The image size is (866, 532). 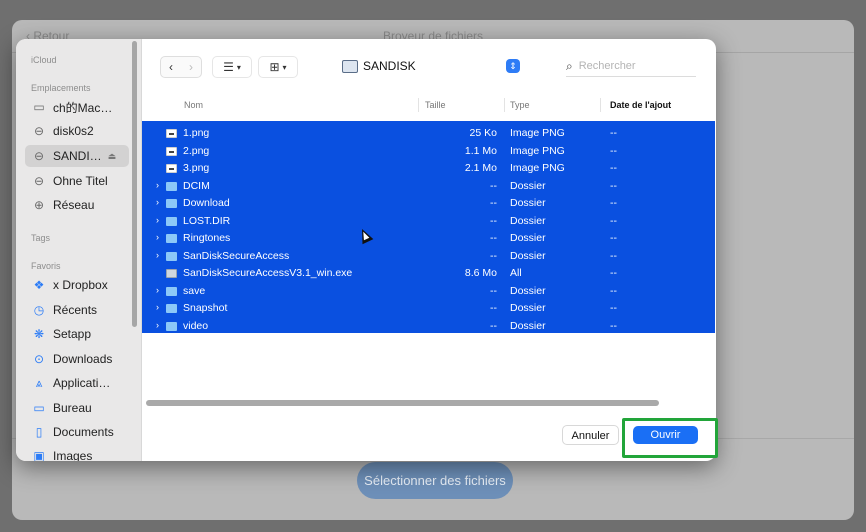 I want to click on sidebar-item-label: Récents, so click(x=75, y=310).